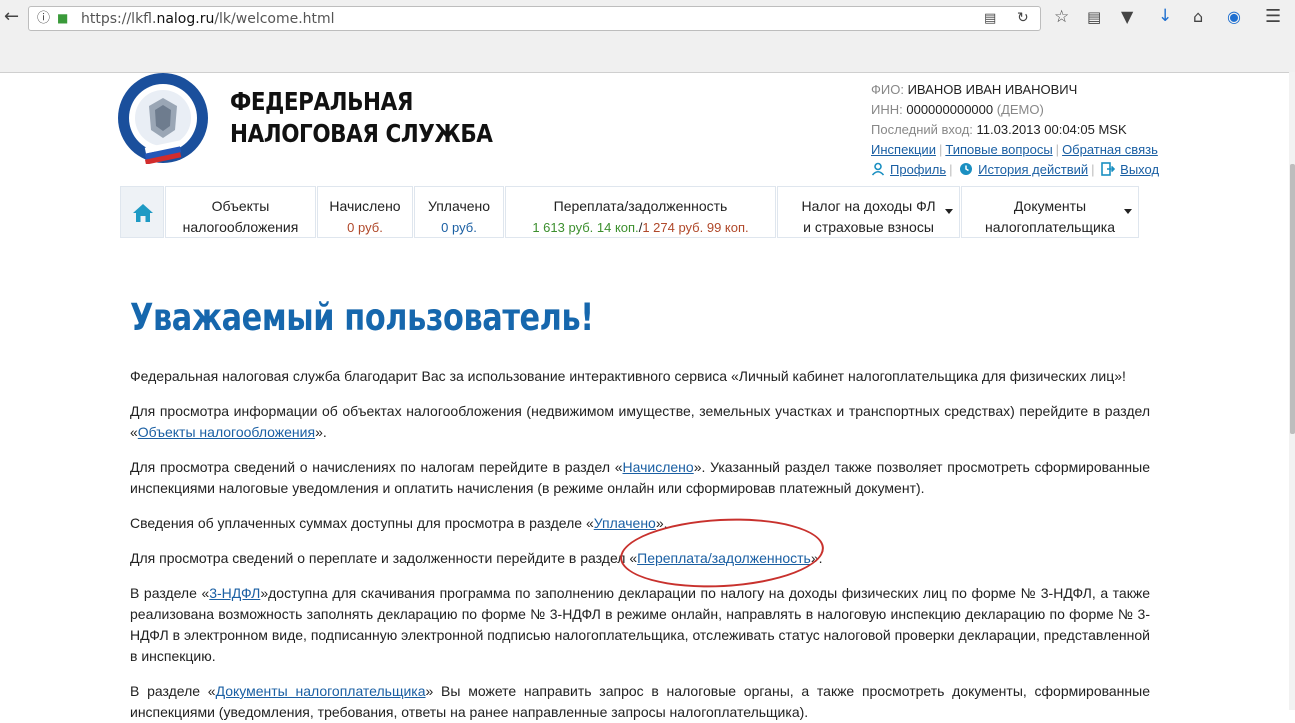 Image resolution: width=1295 pixels, height=723 pixels. What do you see at coordinates (625, 523) in the screenshot?
I see `paid-link: Уплачено` at bounding box center [625, 523].